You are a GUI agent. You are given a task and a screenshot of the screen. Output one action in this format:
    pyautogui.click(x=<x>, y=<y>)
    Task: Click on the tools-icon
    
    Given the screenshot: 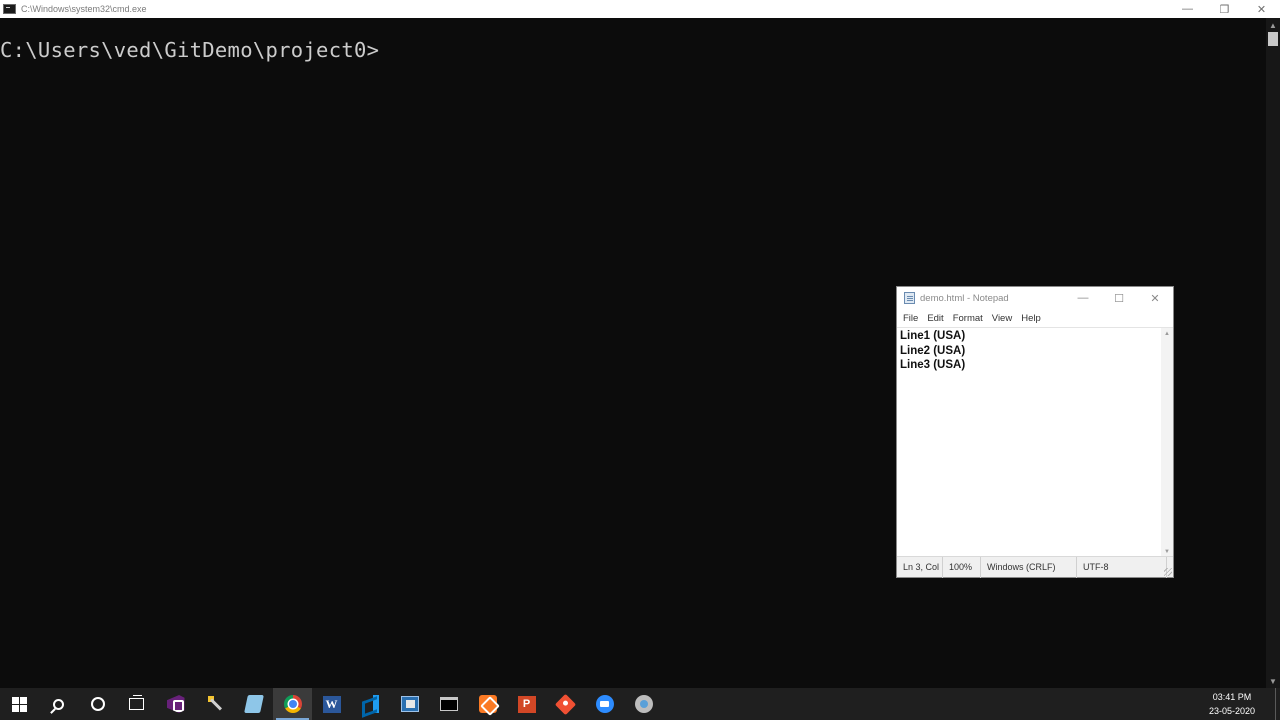 What is the action you would take?
    pyautogui.click(x=215, y=704)
    